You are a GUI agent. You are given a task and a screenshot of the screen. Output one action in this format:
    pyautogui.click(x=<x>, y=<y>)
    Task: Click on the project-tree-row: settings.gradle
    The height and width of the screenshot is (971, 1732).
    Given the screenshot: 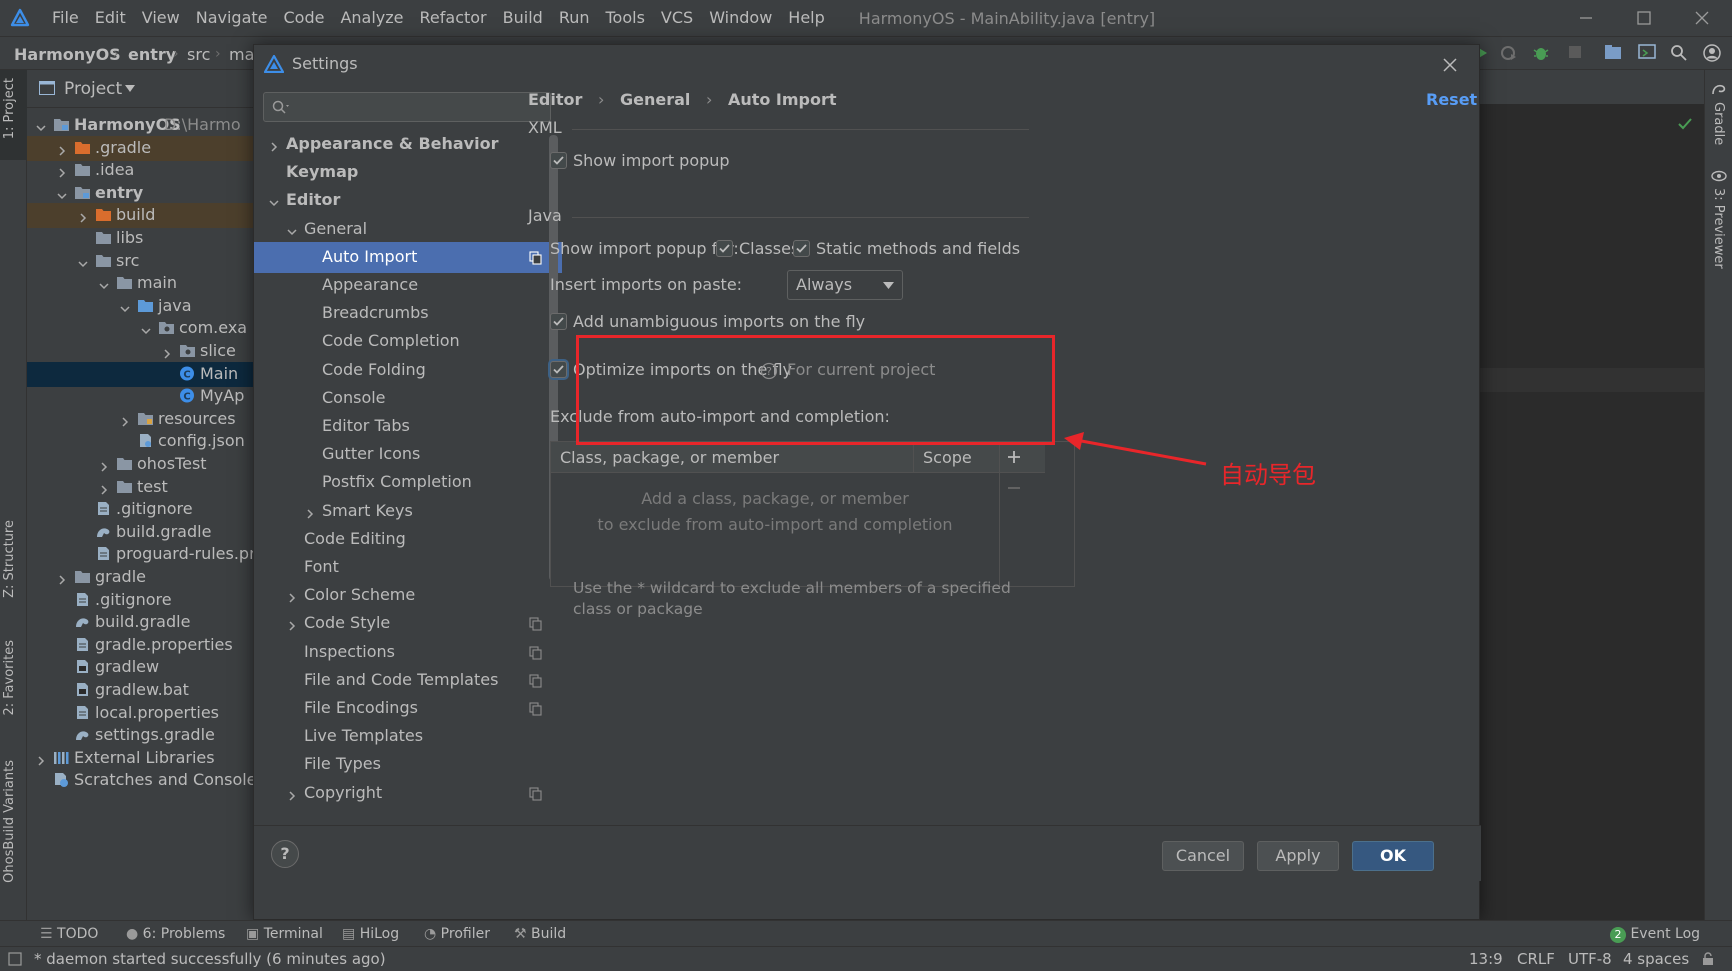 What is the action you would take?
    pyautogui.click(x=140, y=735)
    